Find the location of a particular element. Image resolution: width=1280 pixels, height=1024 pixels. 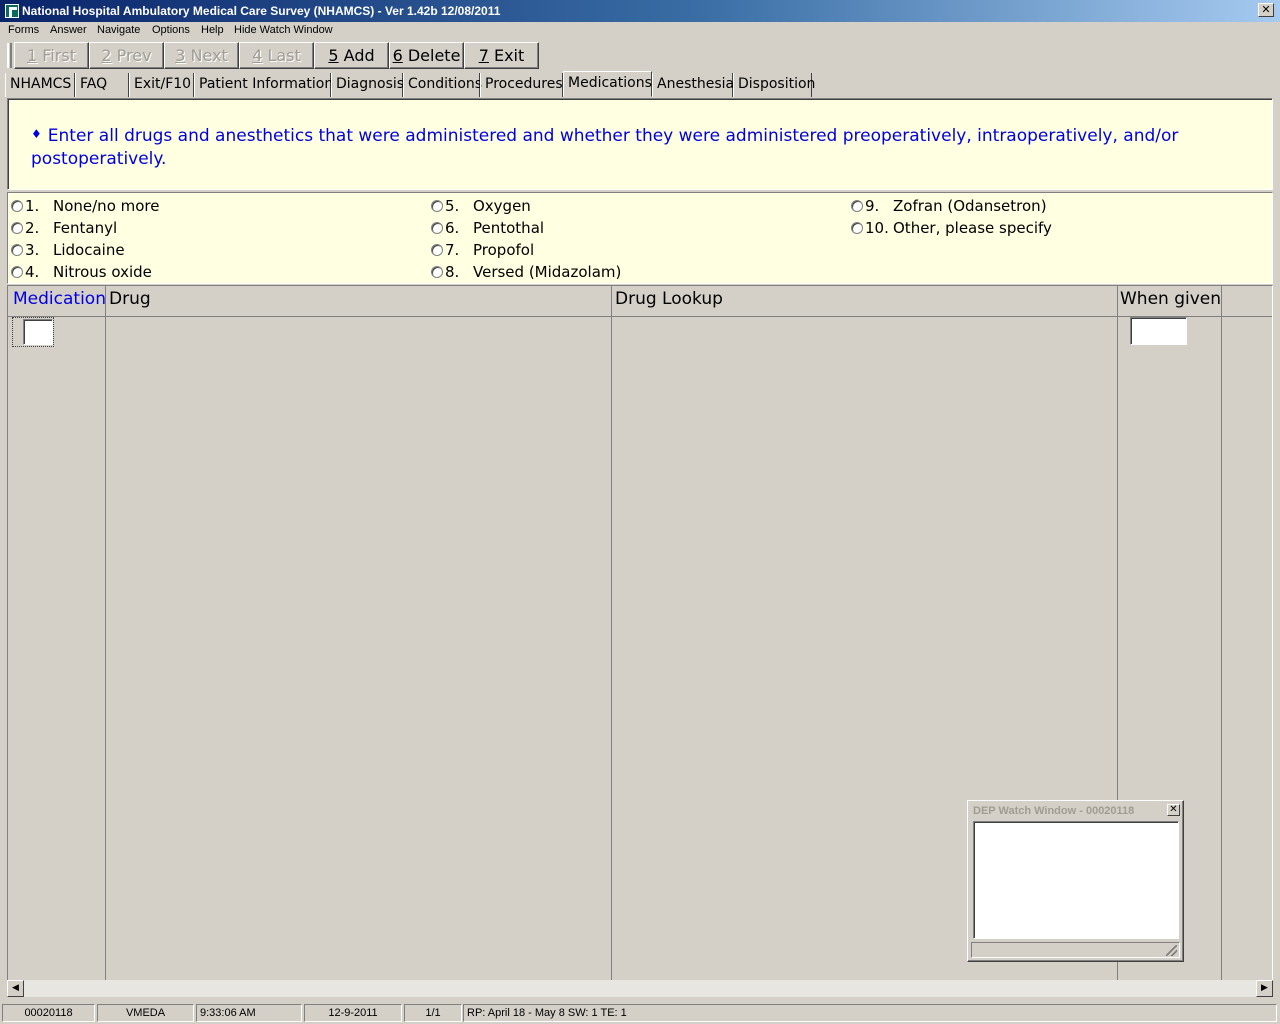

column-header-drug: Drug is located at coordinates (130, 299).